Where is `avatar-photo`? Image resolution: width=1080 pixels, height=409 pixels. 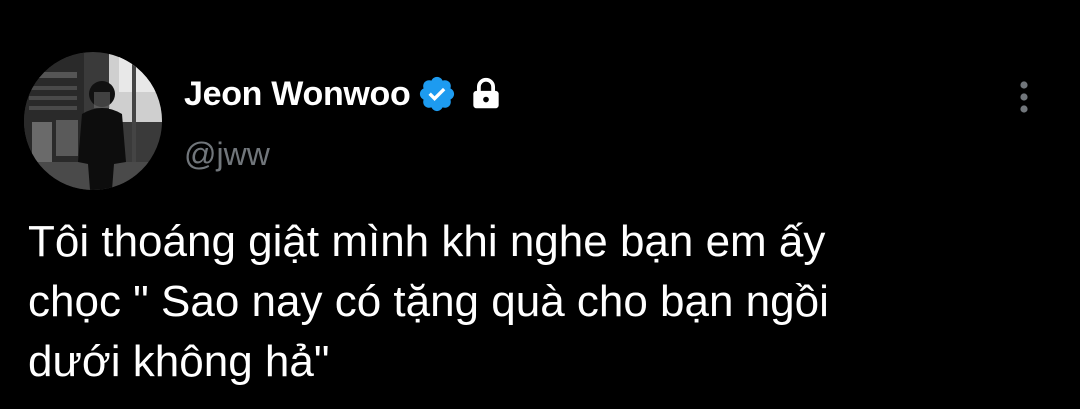 avatar-photo is located at coordinates (93, 121).